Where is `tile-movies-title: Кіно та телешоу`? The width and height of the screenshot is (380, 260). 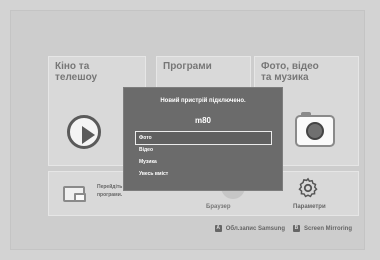
tile-movies-title: Кіно та телешоу is located at coordinates (76, 72).